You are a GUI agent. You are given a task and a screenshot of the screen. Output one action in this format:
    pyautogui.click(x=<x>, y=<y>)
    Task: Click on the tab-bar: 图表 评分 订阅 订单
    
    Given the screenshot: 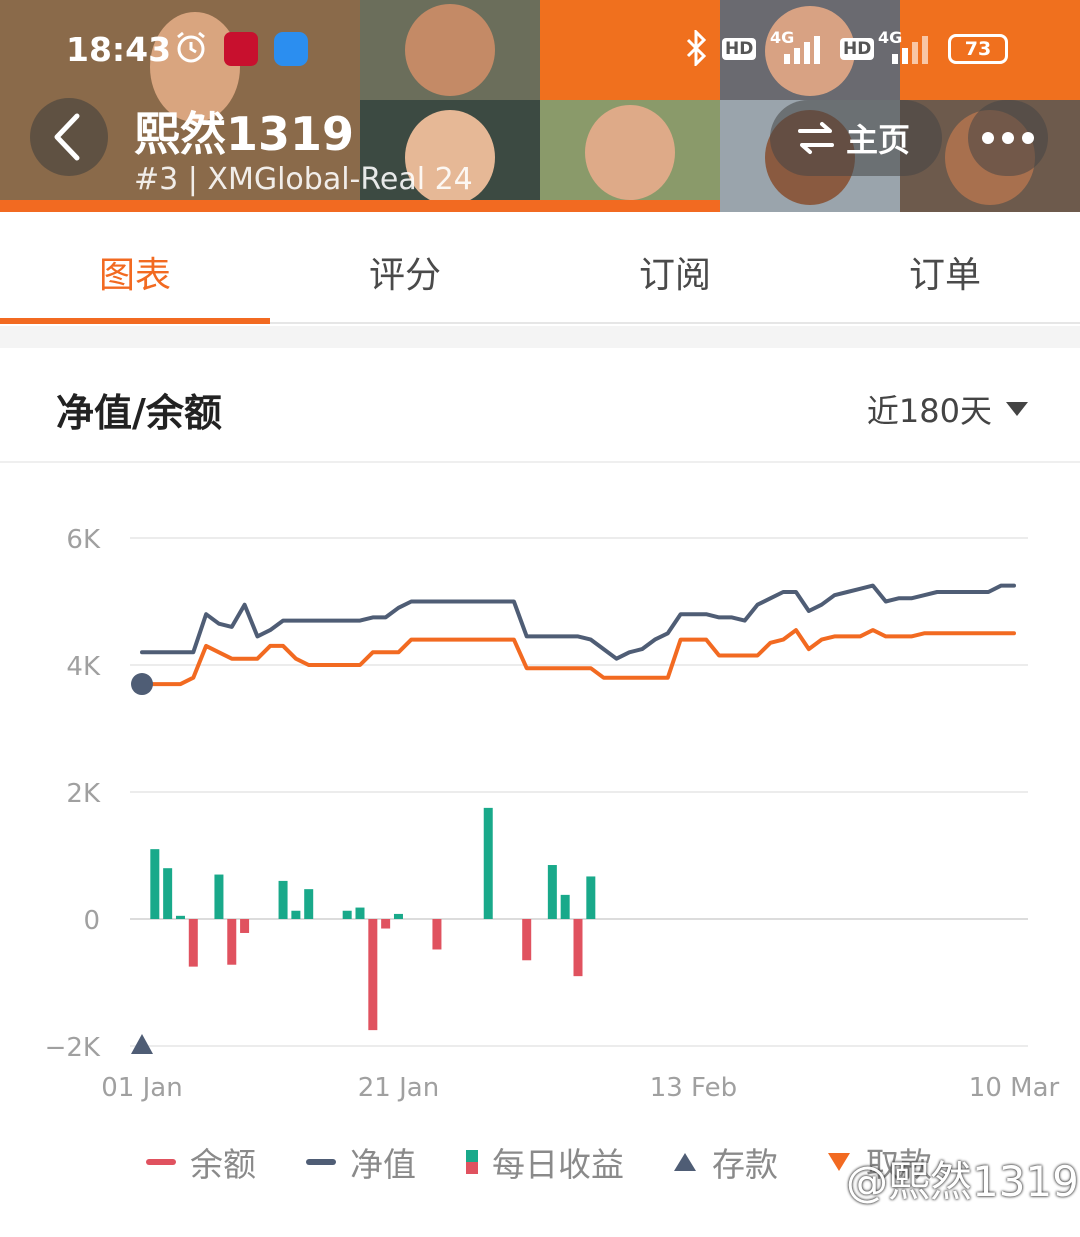 What is the action you would take?
    pyautogui.click(x=540, y=268)
    